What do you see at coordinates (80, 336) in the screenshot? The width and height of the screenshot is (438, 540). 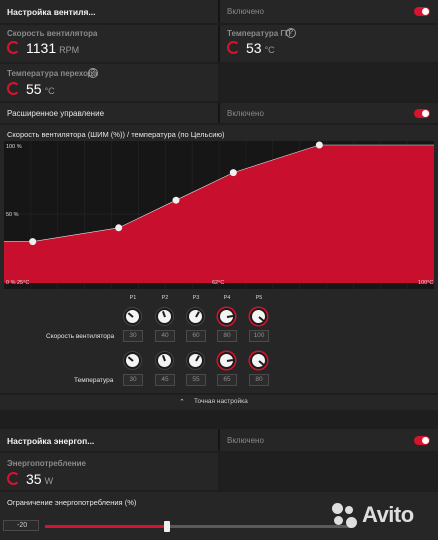 I see `fan-speed-row-label: Скорость вентилятора` at bounding box center [80, 336].